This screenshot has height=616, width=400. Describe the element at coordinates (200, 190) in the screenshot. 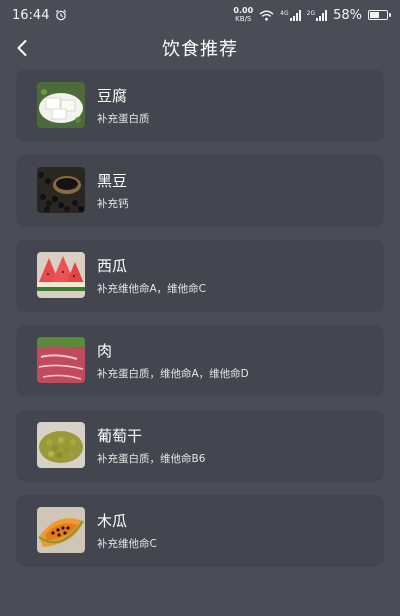

I see `food-card: 黑豆 补充钙` at that location.